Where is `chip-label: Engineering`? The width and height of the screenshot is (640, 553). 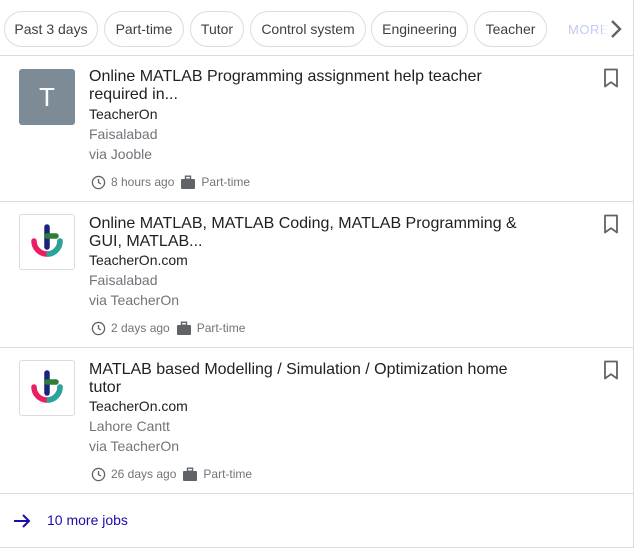 chip-label: Engineering is located at coordinates (419, 29).